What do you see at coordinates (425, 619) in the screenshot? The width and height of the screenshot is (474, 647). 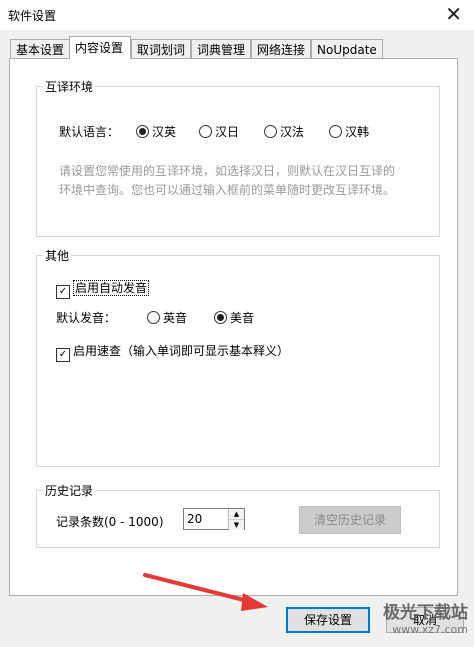 I see `watermark-logo: 极光下载站 www.xz7.com` at bounding box center [425, 619].